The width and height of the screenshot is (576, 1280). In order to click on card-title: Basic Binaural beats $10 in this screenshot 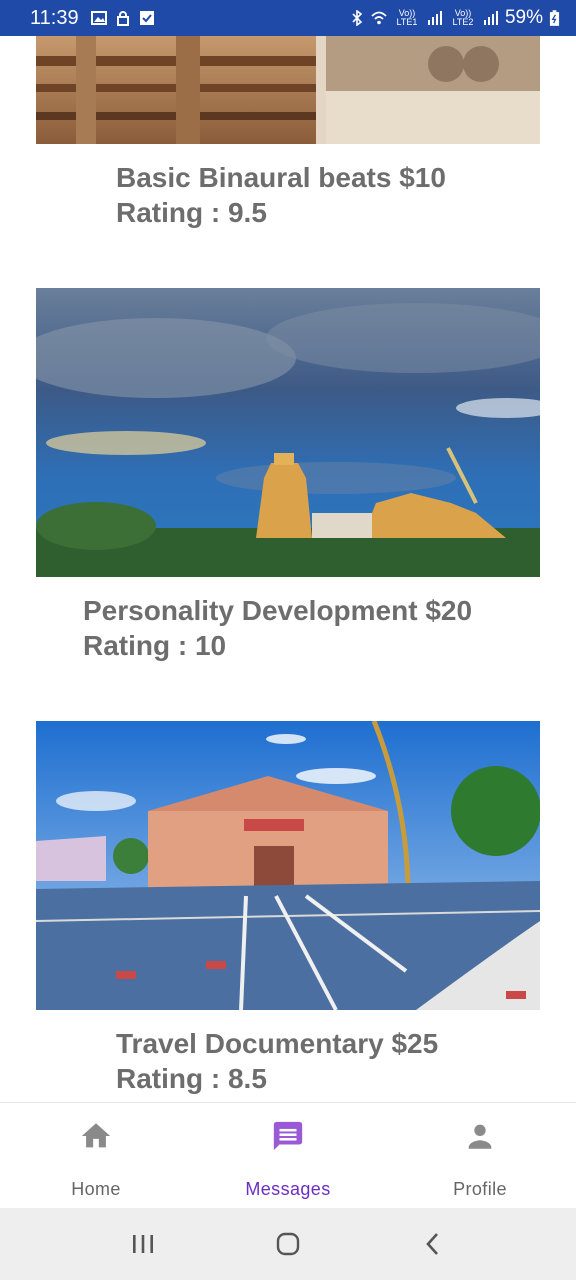, I will do `click(281, 177)`.